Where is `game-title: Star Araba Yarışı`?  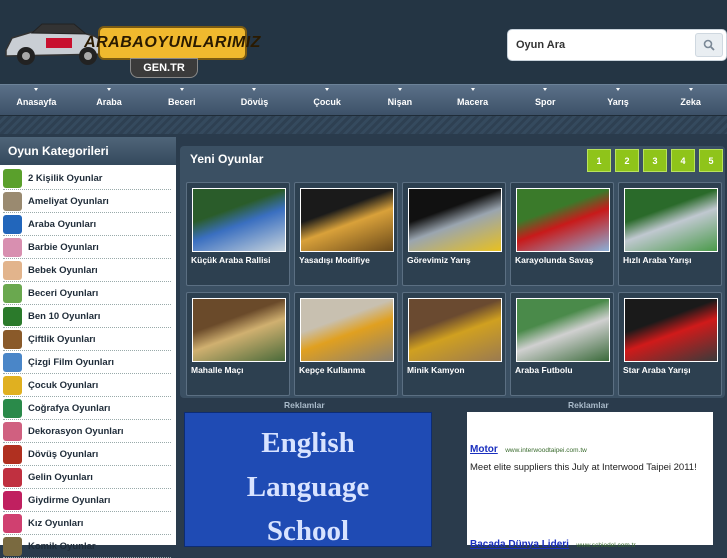 game-title: Star Araba Yarışı is located at coordinates (673, 370).